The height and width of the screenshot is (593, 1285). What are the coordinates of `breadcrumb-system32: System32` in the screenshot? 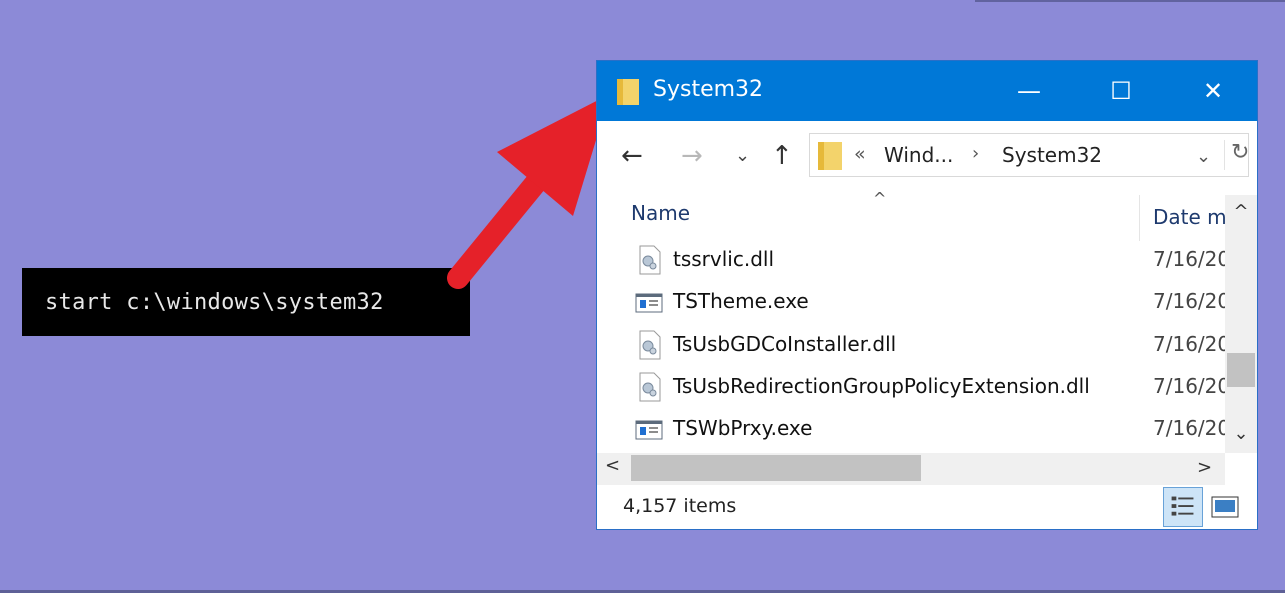 It's located at (1052, 155).